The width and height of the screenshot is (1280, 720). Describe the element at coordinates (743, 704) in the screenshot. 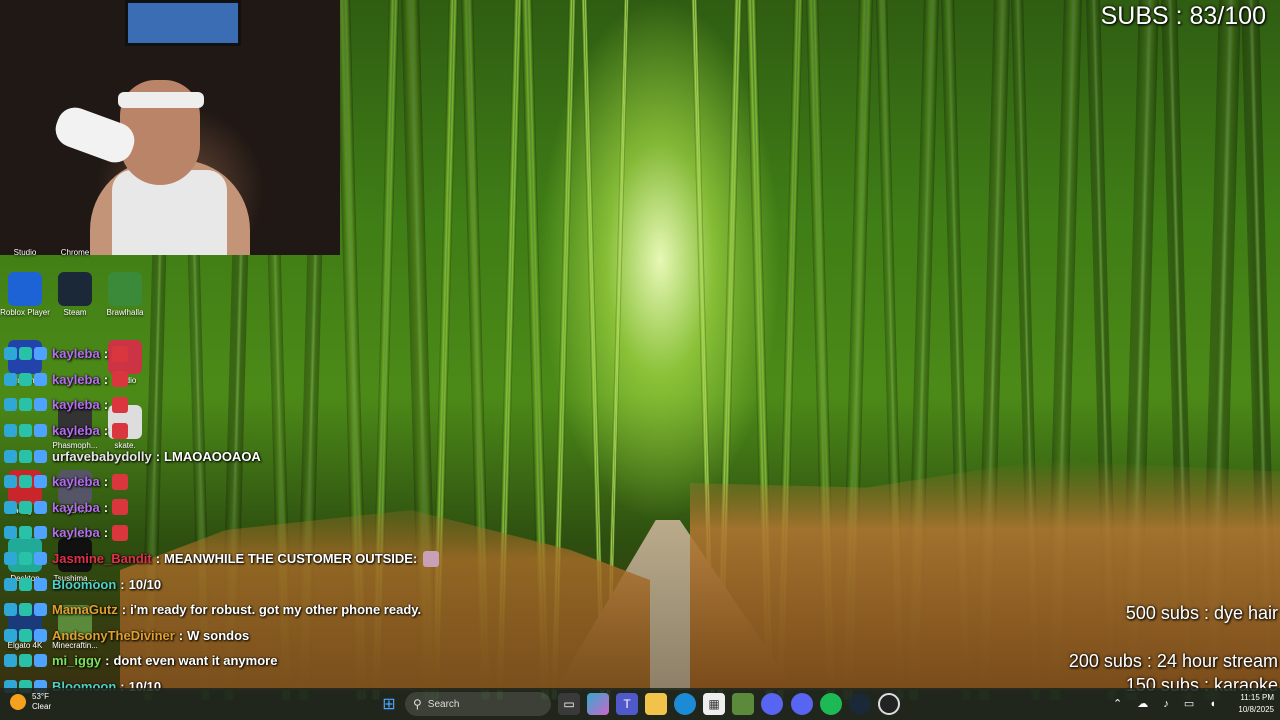

I see `minecraft-icon` at that location.